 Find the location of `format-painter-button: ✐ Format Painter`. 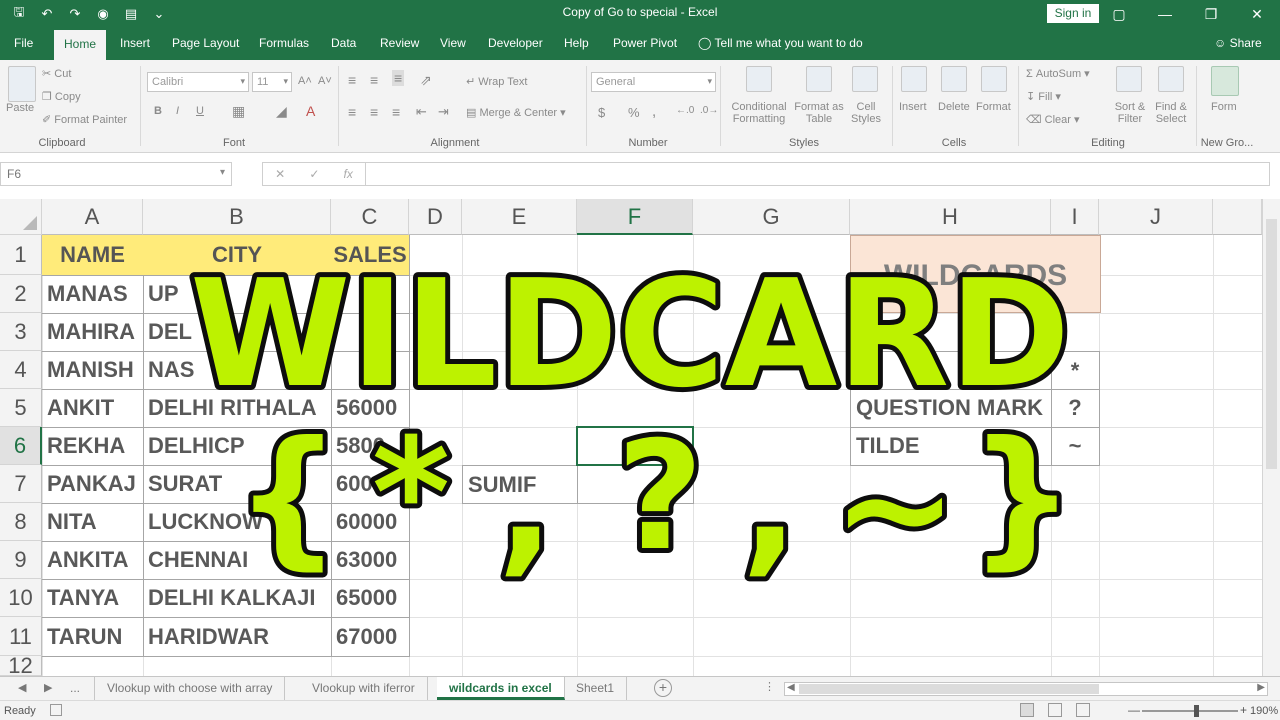

format-painter-button: ✐ Format Painter is located at coordinates (84, 119).